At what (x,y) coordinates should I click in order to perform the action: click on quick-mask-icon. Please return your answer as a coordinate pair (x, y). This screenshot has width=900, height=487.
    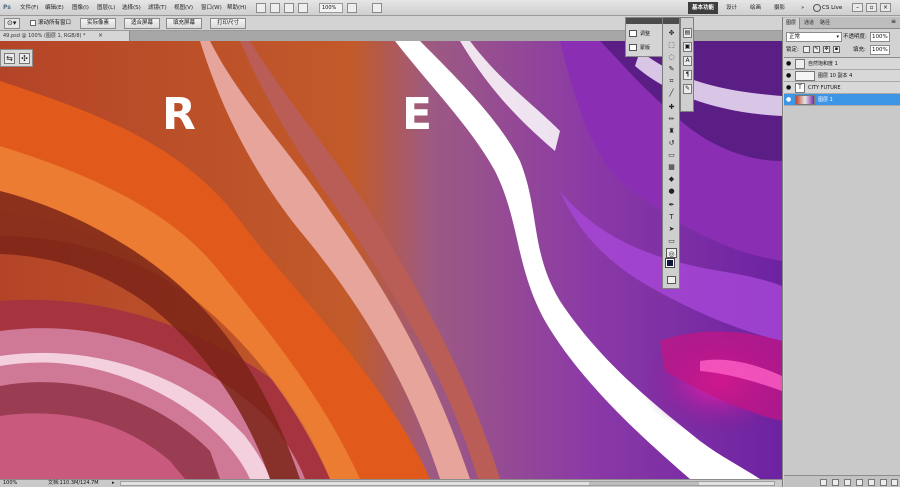
    Looking at the image, I should click on (671, 280).